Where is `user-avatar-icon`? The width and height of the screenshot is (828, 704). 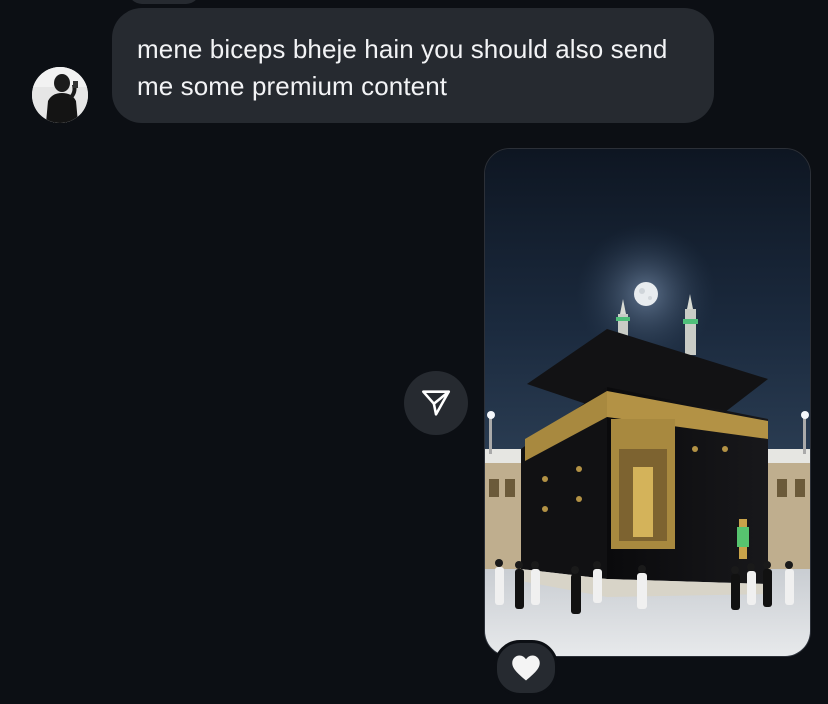
user-avatar-icon is located at coordinates (60, 95).